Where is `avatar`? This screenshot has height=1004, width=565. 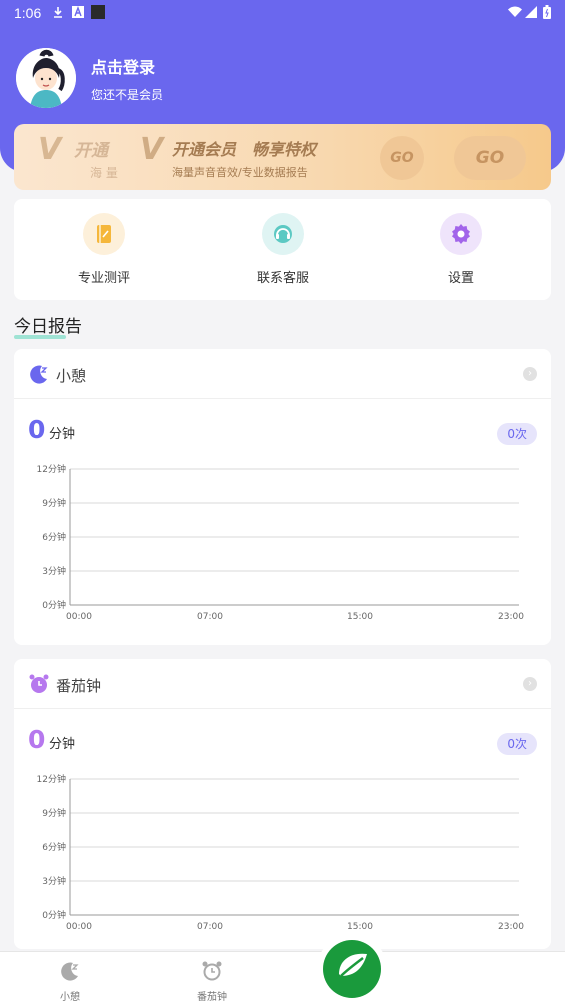 avatar is located at coordinates (46, 78).